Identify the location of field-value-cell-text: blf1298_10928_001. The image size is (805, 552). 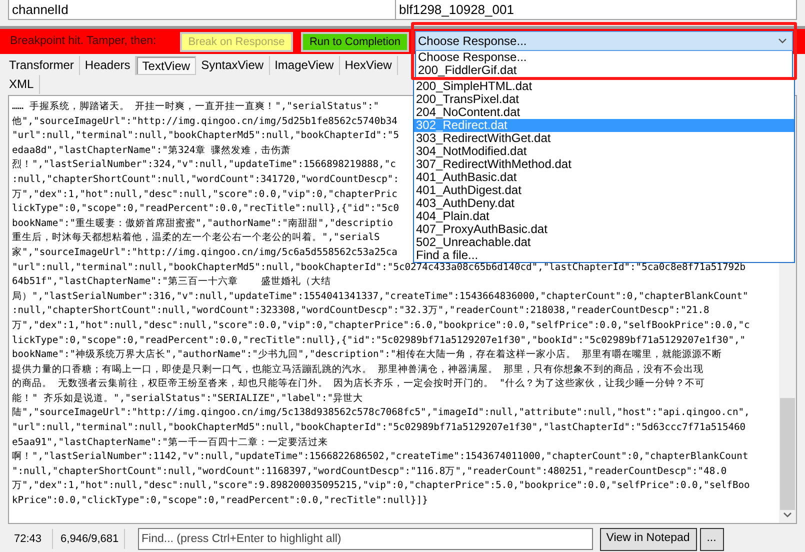
(456, 10).